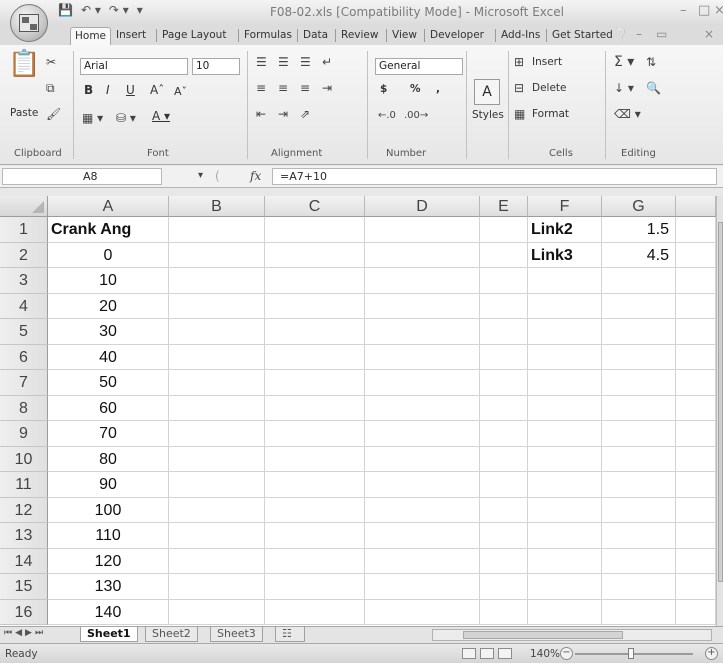 This screenshot has height=663, width=723. Describe the element at coordinates (217, 434) in the screenshot. I see `cell-b9` at that location.